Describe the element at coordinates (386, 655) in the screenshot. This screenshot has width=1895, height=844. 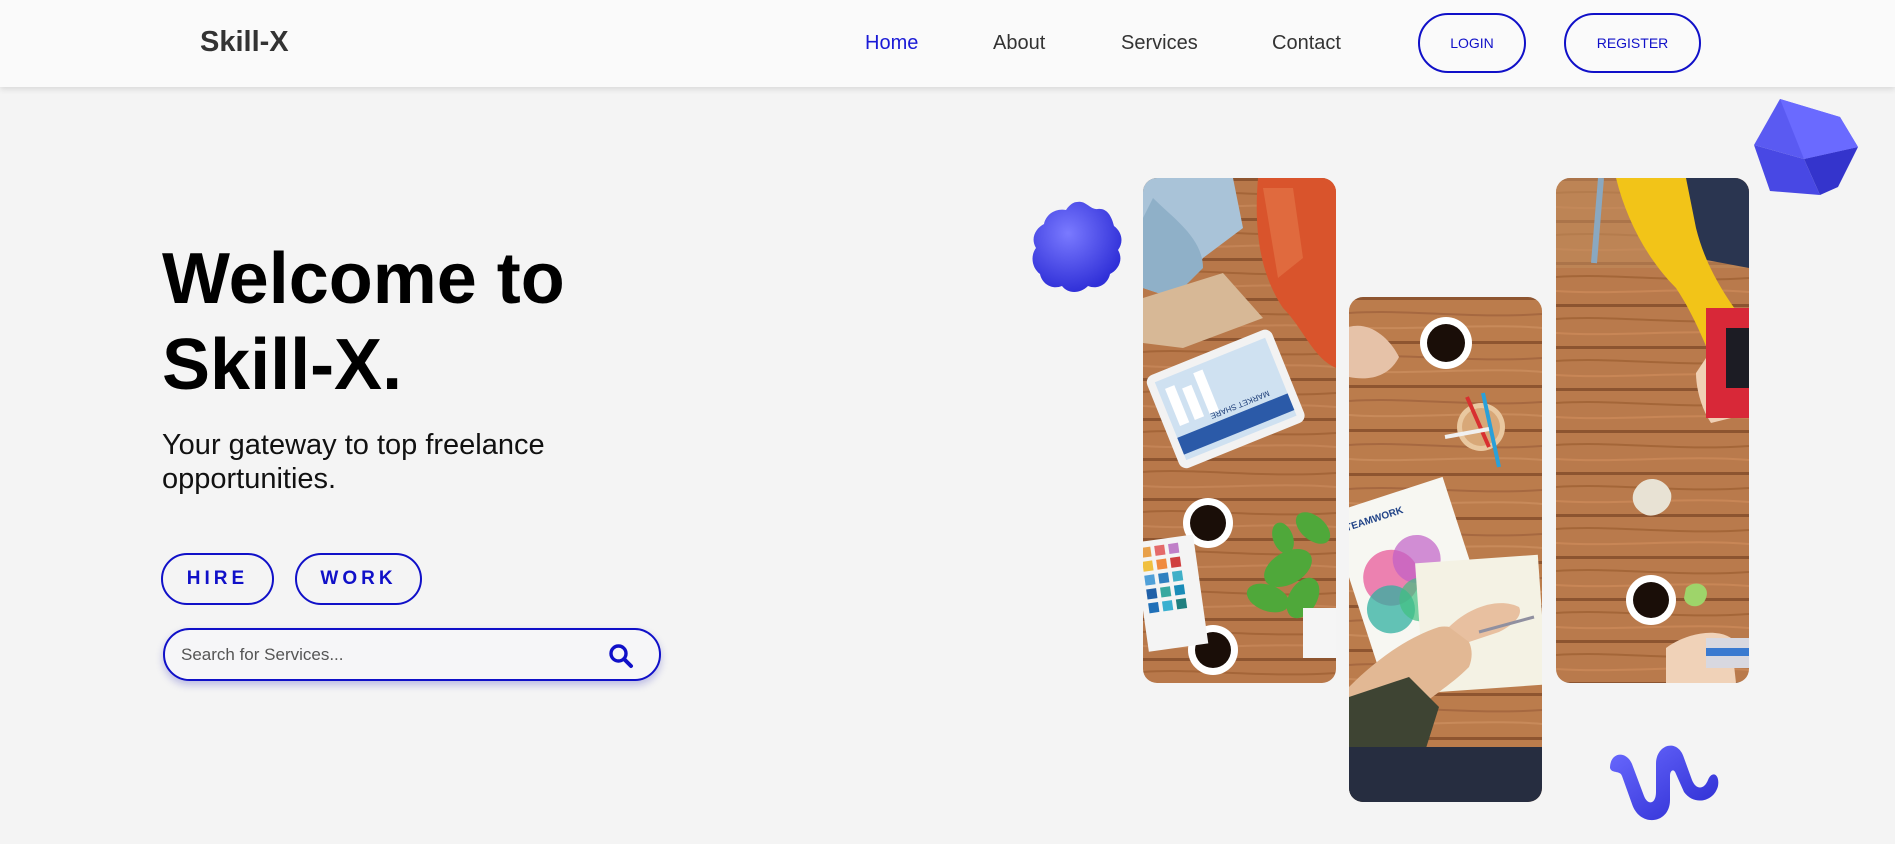
I see `search-input` at that location.